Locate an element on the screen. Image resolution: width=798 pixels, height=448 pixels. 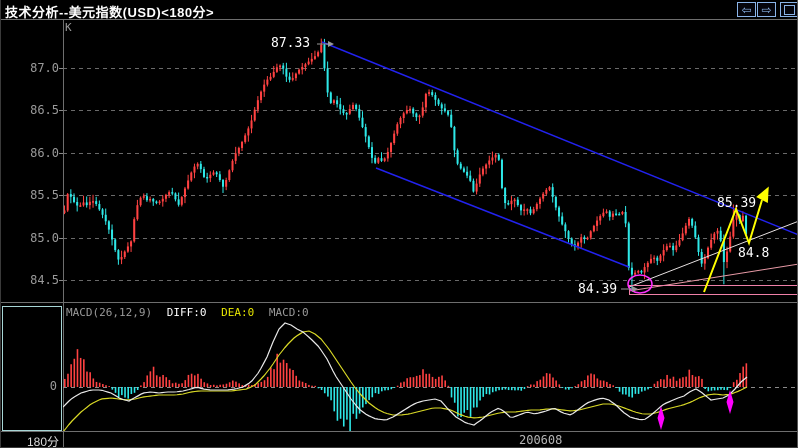
back-button: ⇦ is located at coordinates (746, 9).